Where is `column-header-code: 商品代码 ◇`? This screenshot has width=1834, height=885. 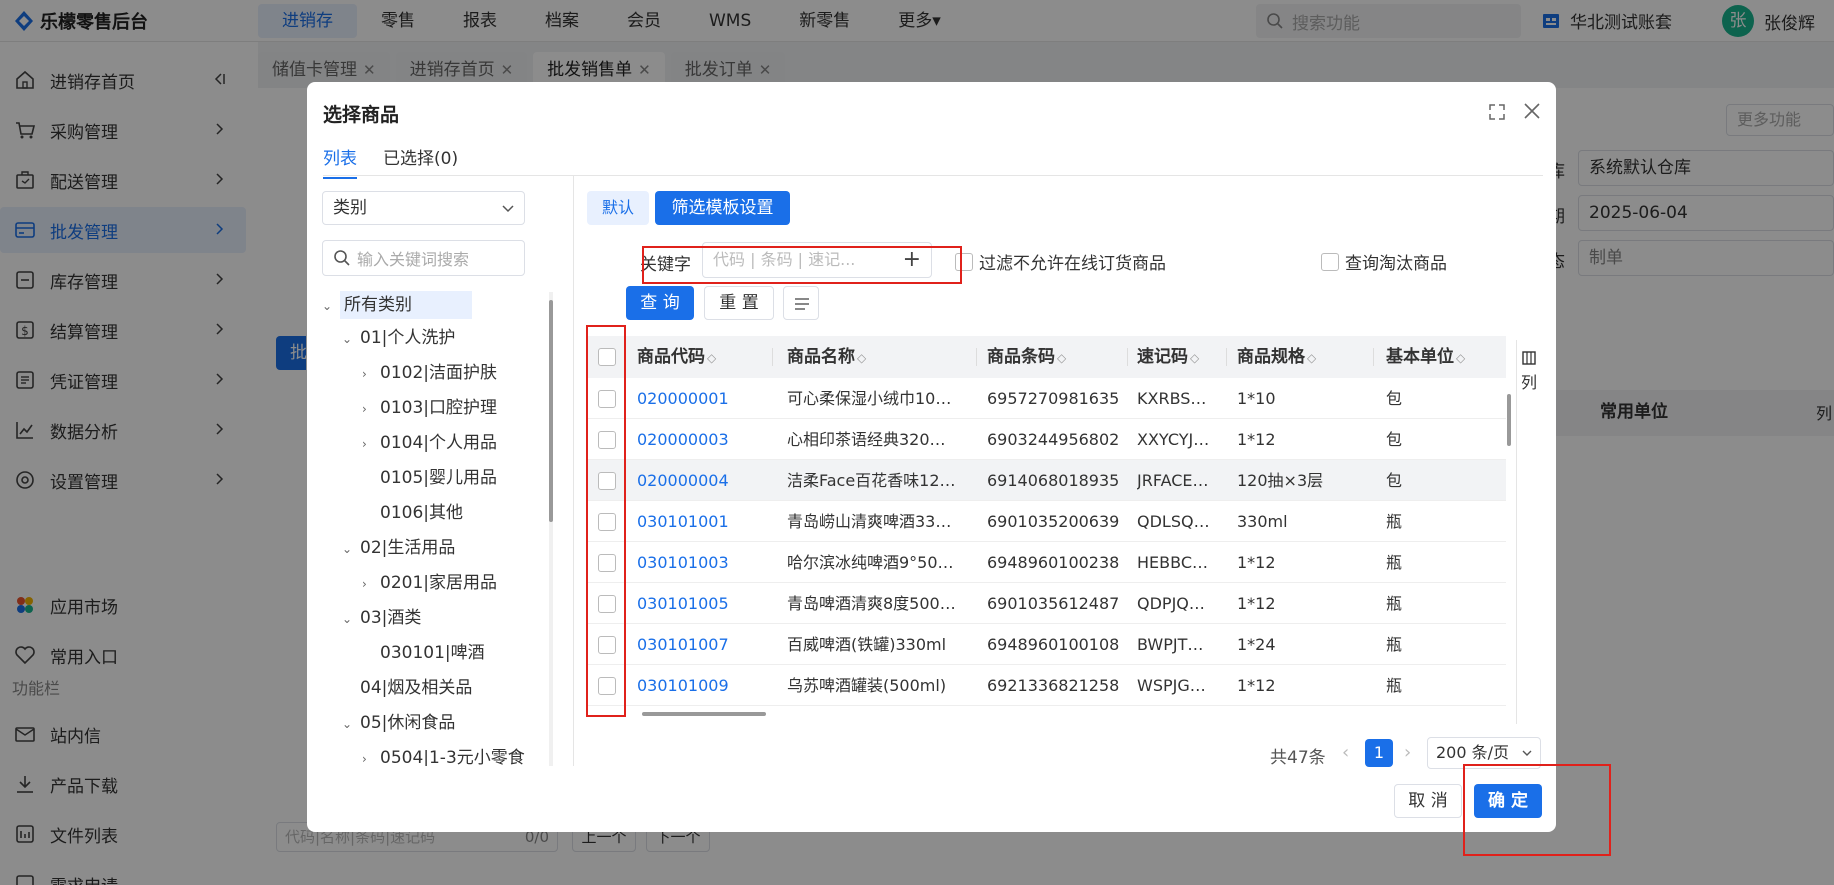 column-header-code: 商品代码 ◇ is located at coordinates (676, 357).